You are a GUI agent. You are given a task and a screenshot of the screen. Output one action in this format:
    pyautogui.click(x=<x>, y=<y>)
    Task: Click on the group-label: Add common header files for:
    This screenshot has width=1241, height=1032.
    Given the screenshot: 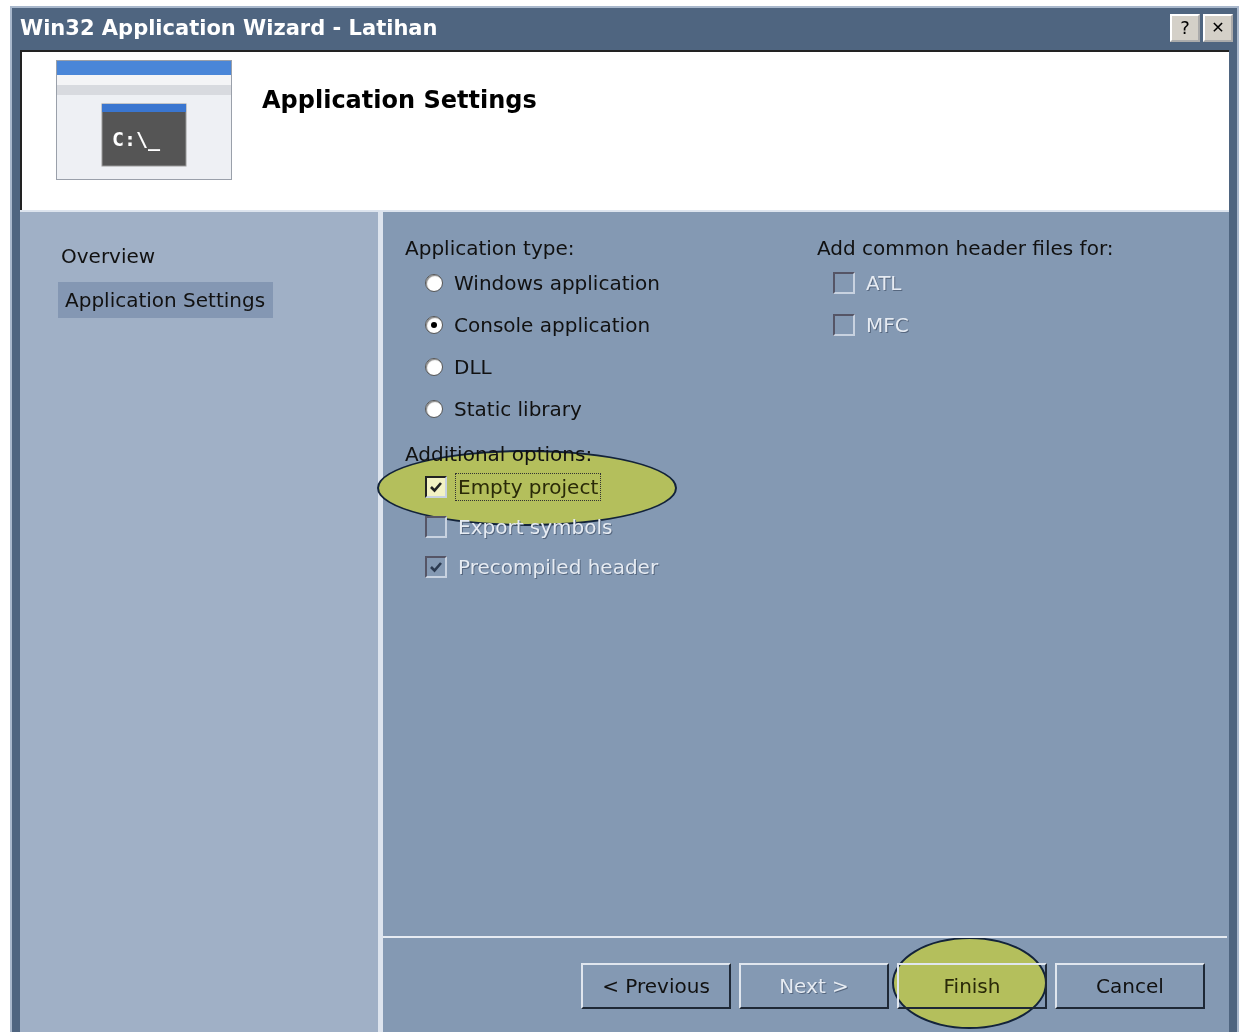 What is the action you would take?
    pyautogui.click(x=965, y=248)
    